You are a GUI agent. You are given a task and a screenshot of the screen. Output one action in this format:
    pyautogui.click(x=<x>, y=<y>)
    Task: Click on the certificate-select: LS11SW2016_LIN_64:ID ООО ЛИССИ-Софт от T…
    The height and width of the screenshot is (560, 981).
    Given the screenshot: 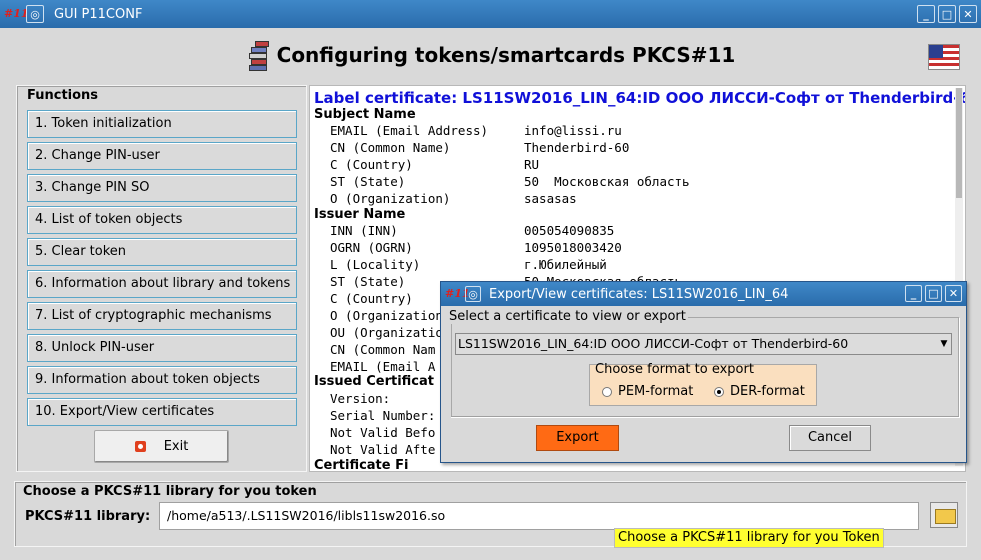 What is the action you would take?
    pyautogui.click(x=703, y=344)
    